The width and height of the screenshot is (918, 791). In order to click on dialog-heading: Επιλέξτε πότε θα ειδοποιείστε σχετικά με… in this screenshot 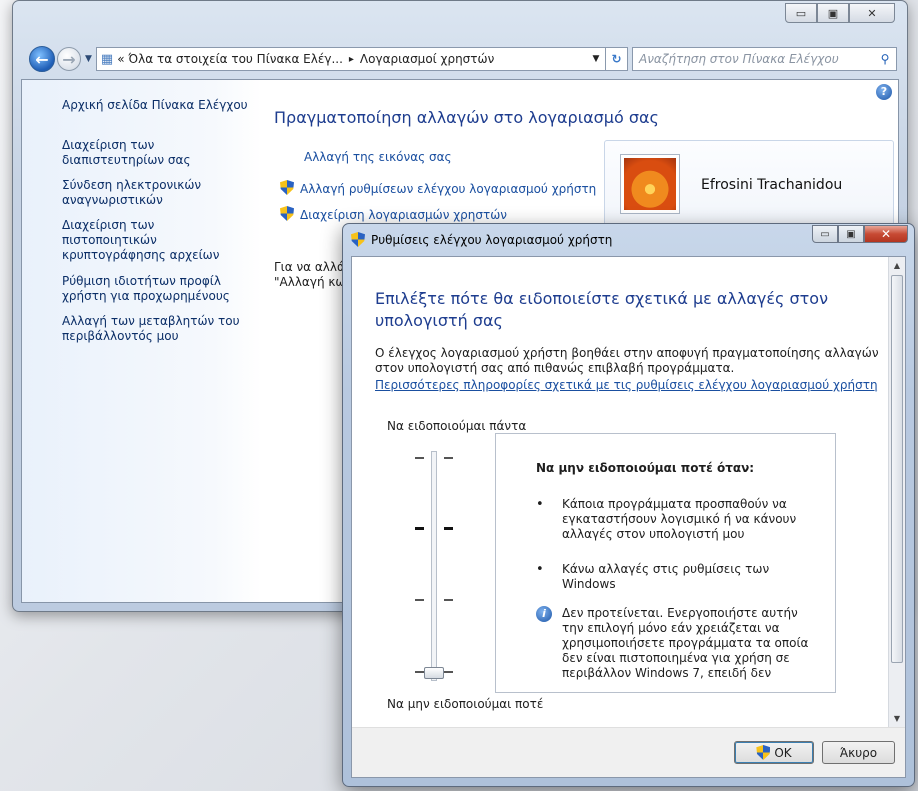, I will do `click(601, 309)`.